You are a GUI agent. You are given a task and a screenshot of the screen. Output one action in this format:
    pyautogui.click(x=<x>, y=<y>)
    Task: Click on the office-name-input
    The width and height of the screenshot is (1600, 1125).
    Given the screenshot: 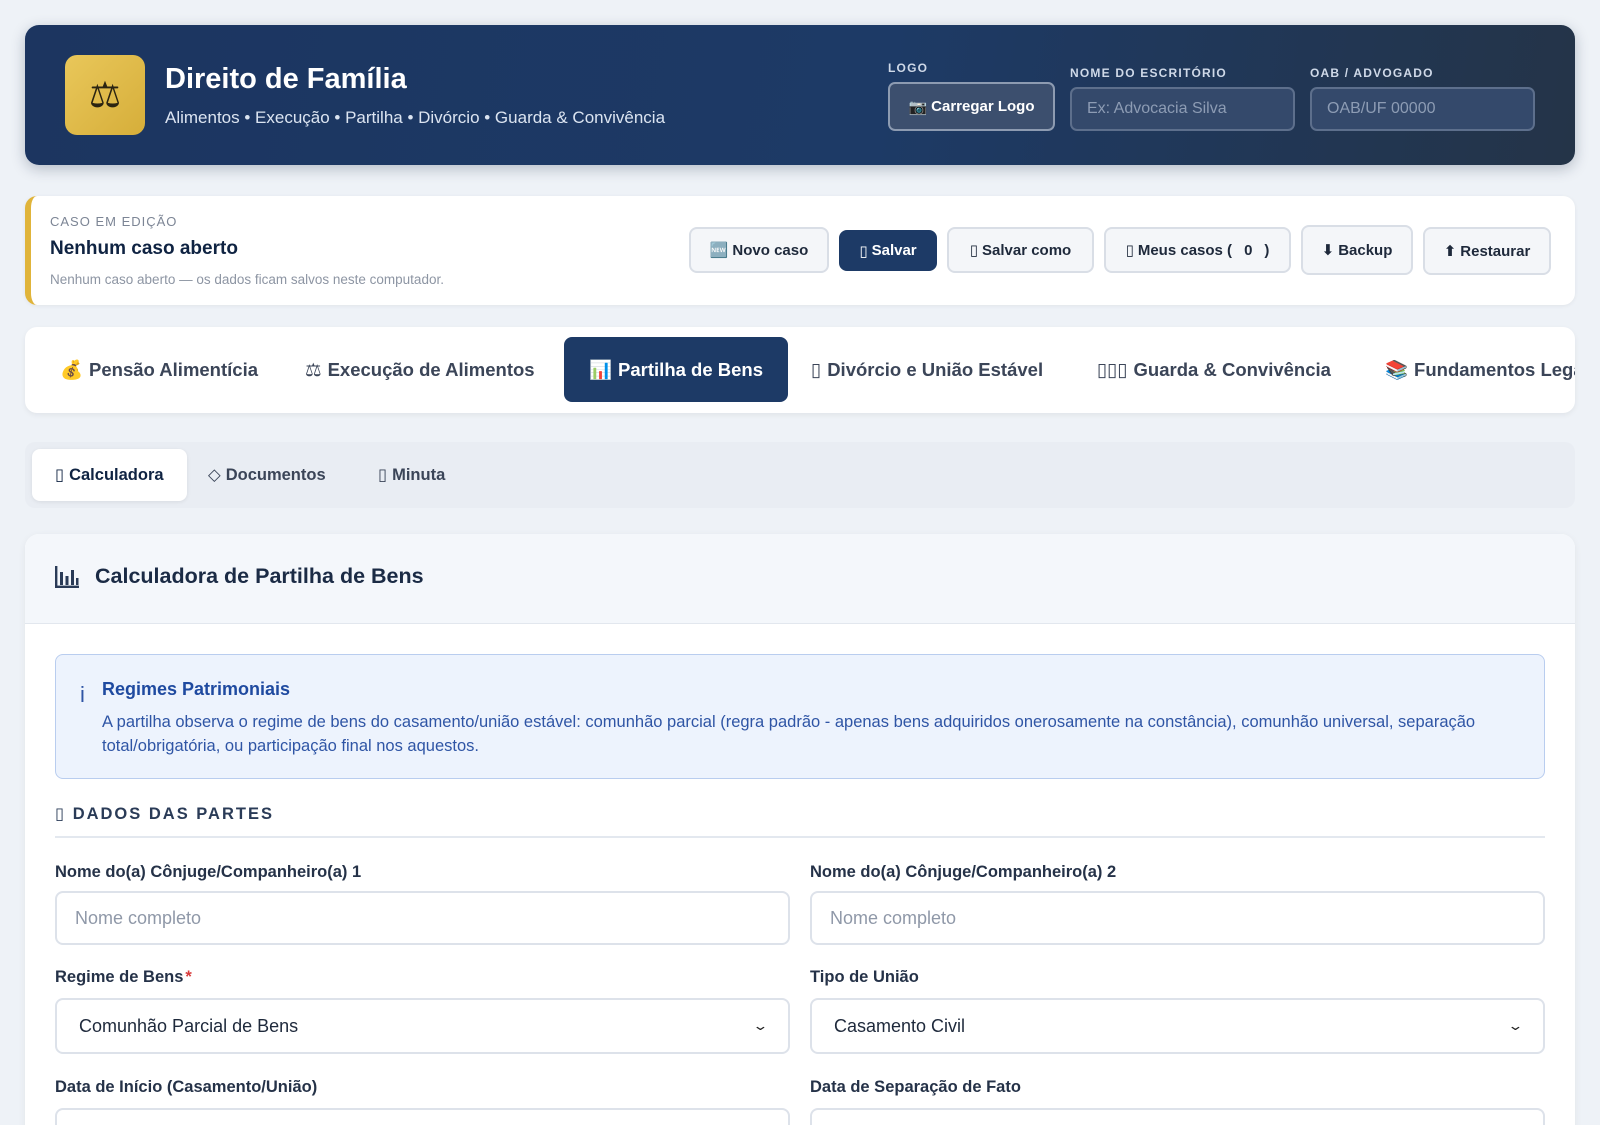 What is the action you would take?
    pyautogui.click(x=1182, y=109)
    